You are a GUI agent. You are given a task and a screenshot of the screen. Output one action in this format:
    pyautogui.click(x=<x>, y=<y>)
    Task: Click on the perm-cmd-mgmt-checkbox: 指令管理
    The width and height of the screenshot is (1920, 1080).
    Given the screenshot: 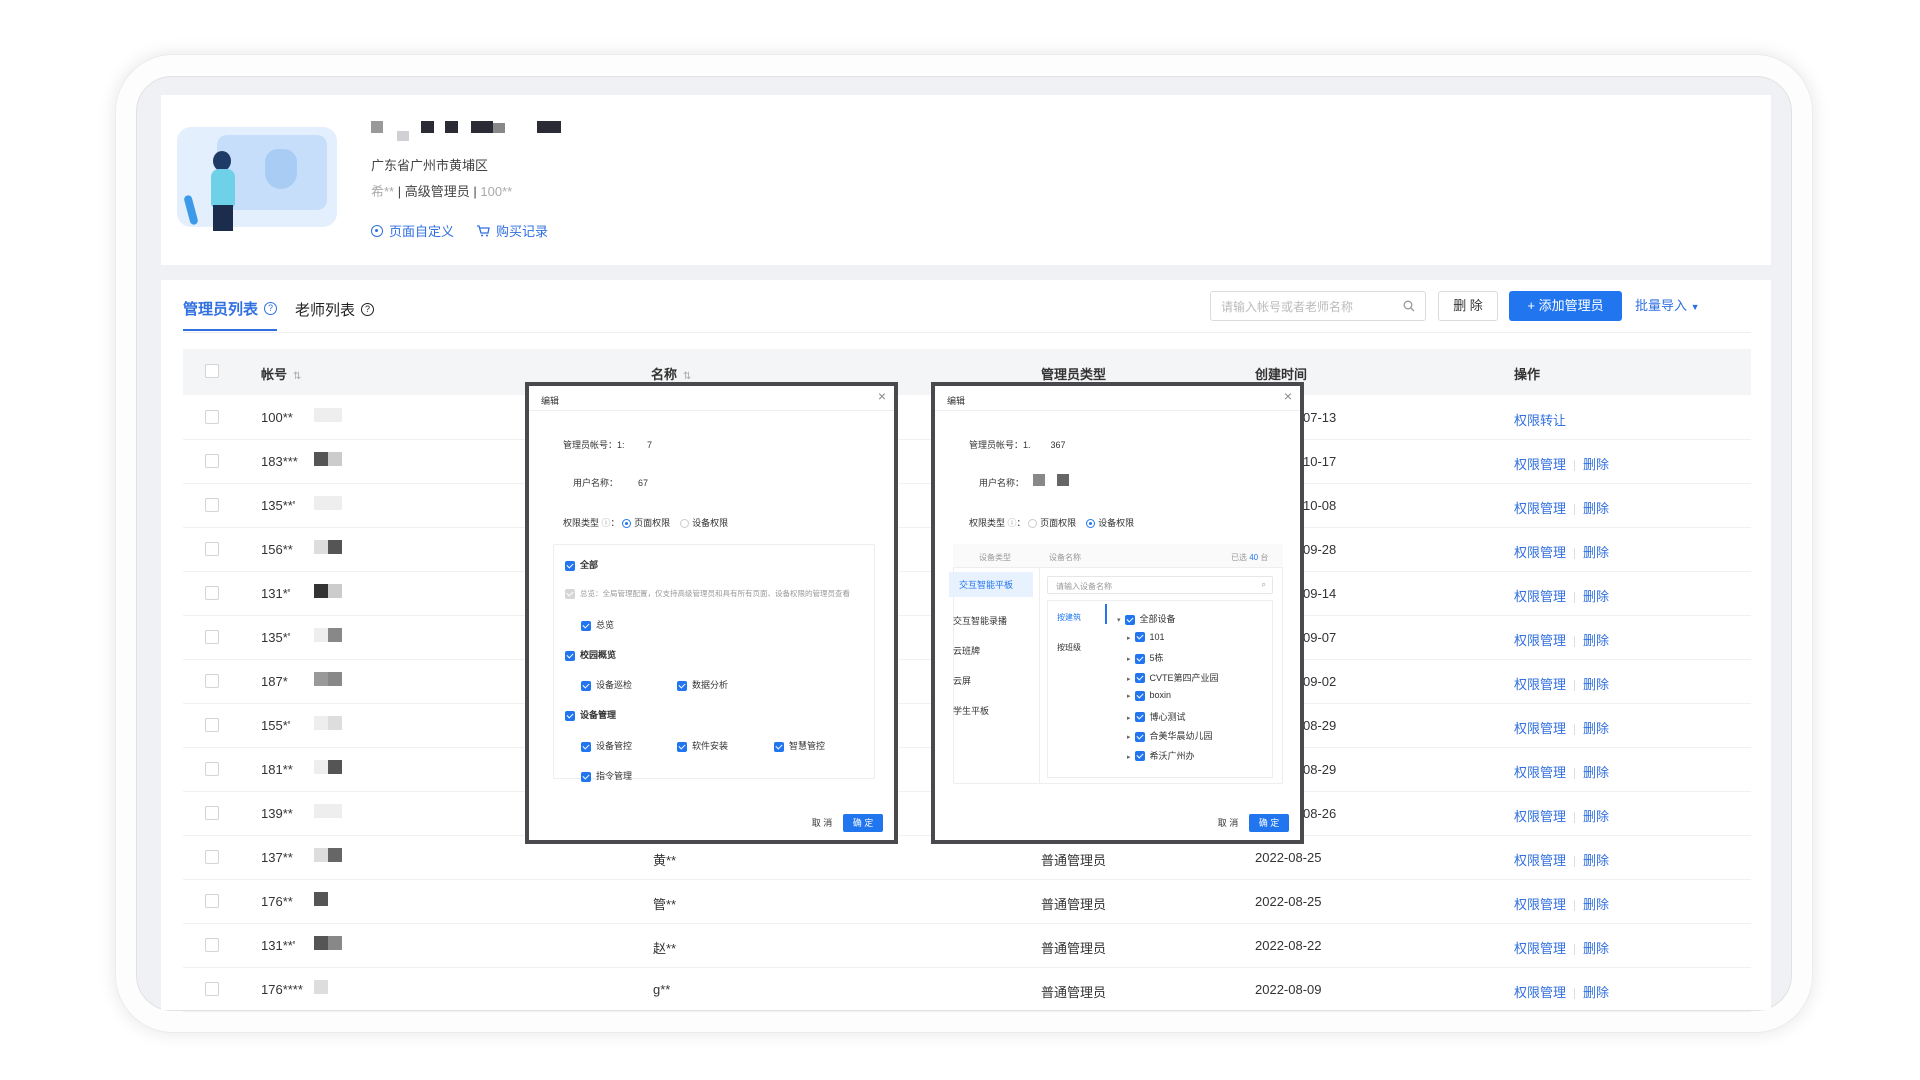 What is the action you would take?
    pyautogui.click(x=606, y=775)
    